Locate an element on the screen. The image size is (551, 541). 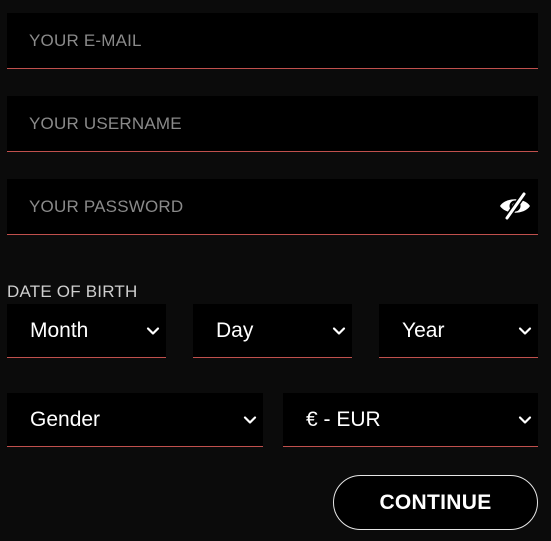
email-field is located at coordinates (272, 41).